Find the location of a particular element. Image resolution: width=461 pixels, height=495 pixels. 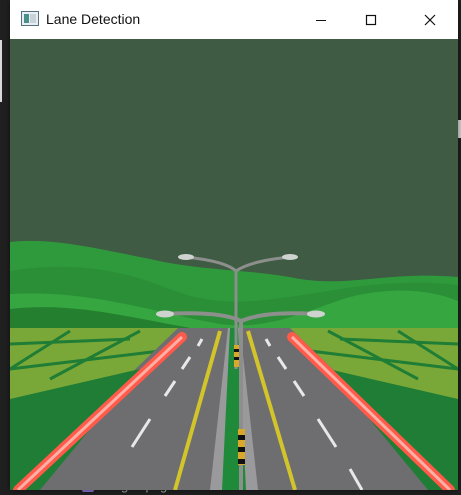

lamp-head-left-far is located at coordinates (186, 257).